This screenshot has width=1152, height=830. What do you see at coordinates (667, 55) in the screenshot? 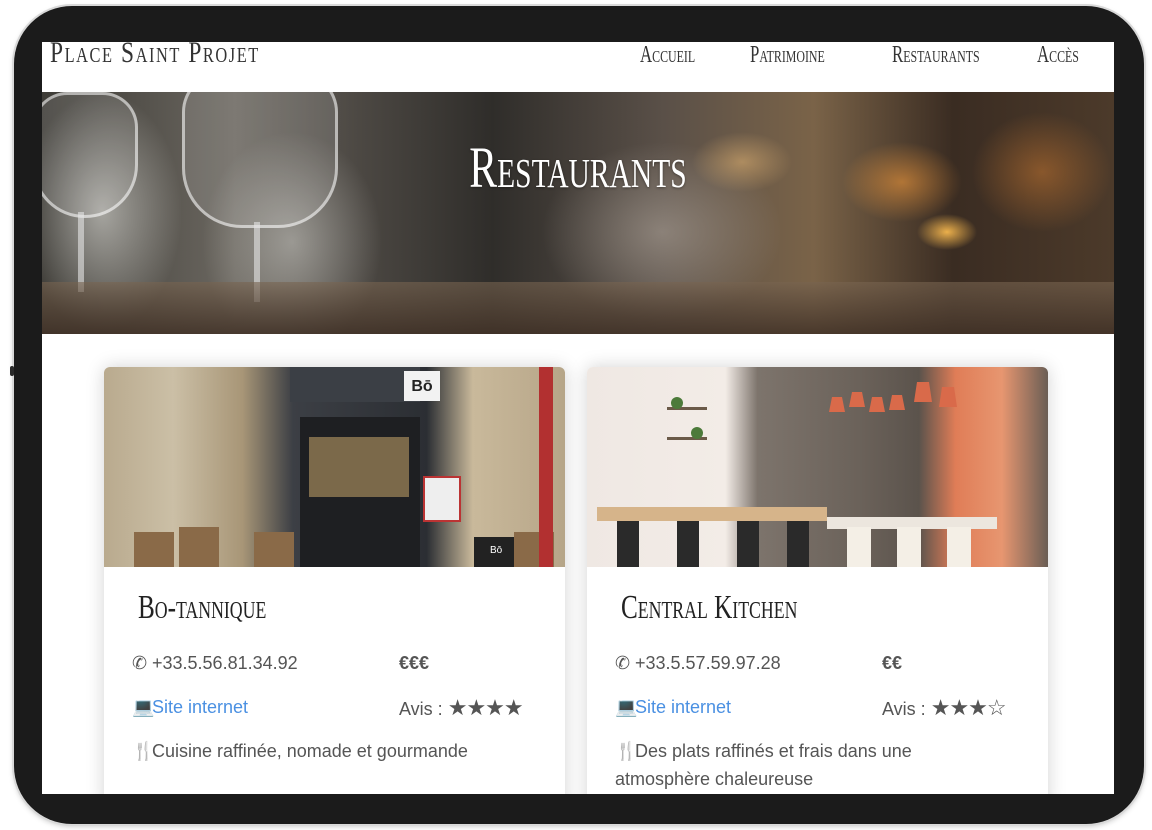
I see `nav-link-accueil: Accueil` at bounding box center [667, 55].